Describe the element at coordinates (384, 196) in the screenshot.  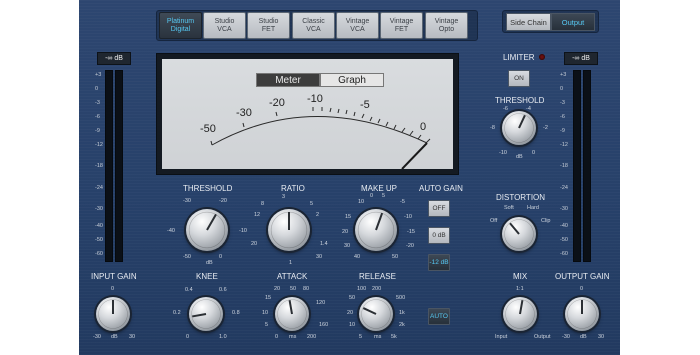
I see `make-up-tick-label: 5` at that location.